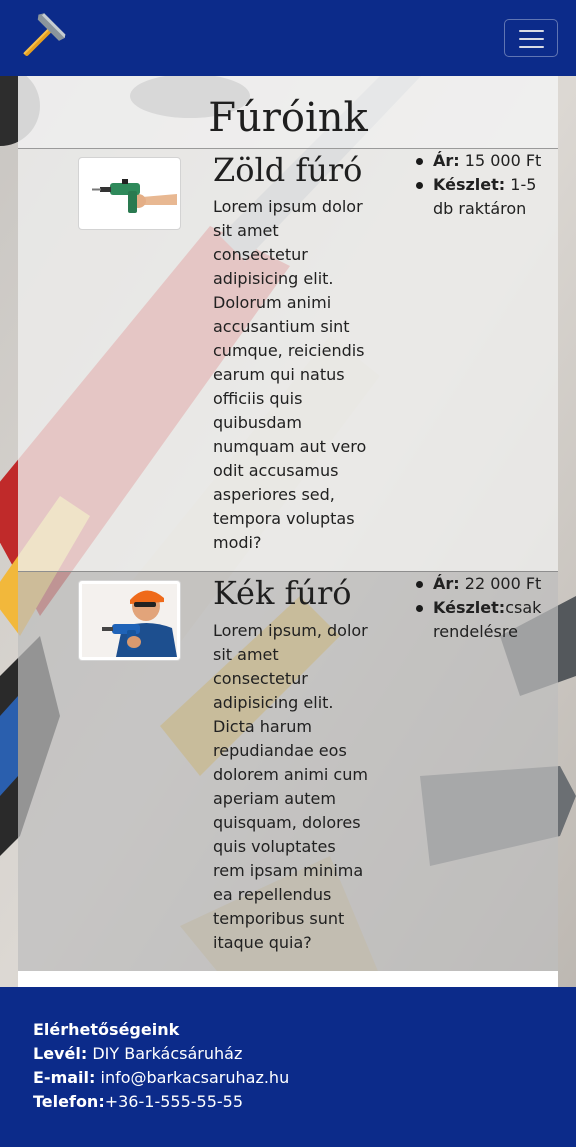 The height and width of the screenshot is (1147, 576). Describe the element at coordinates (69, 1101) in the screenshot. I see `phone-label: Telefon:` at that location.